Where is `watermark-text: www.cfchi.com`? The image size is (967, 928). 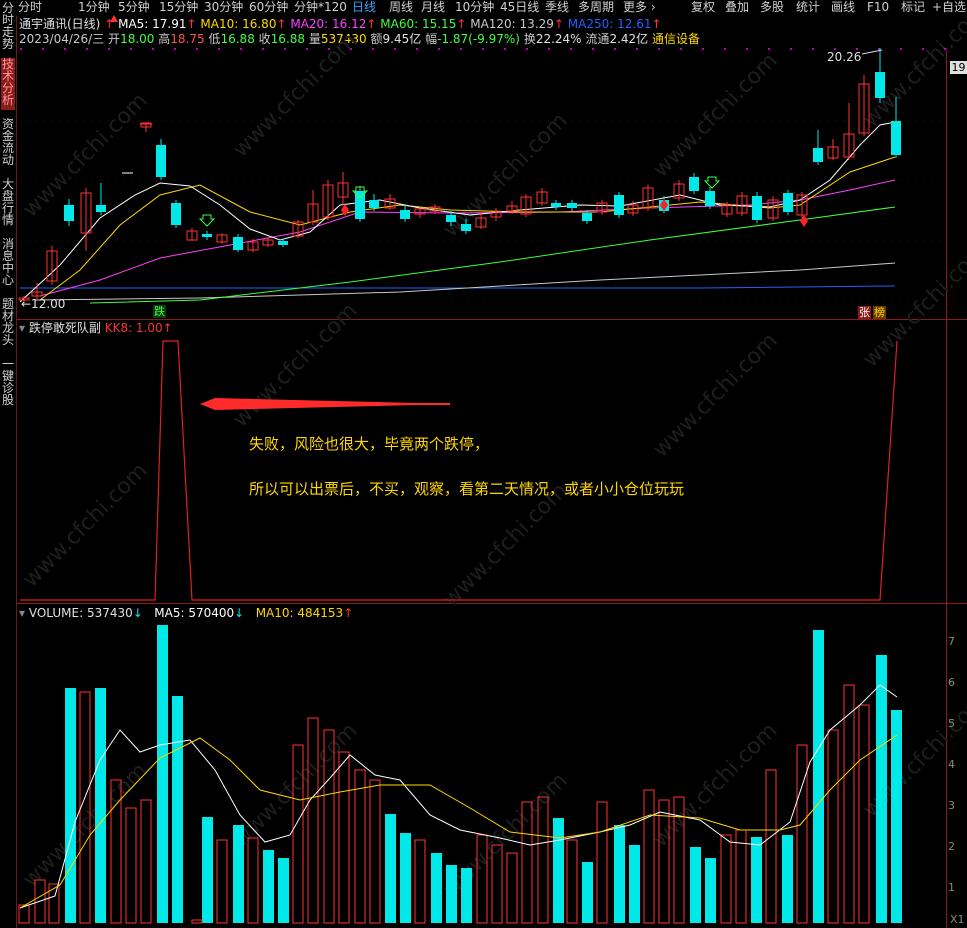
watermark-text: www.cfchi.com is located at coordinates (85, 825).